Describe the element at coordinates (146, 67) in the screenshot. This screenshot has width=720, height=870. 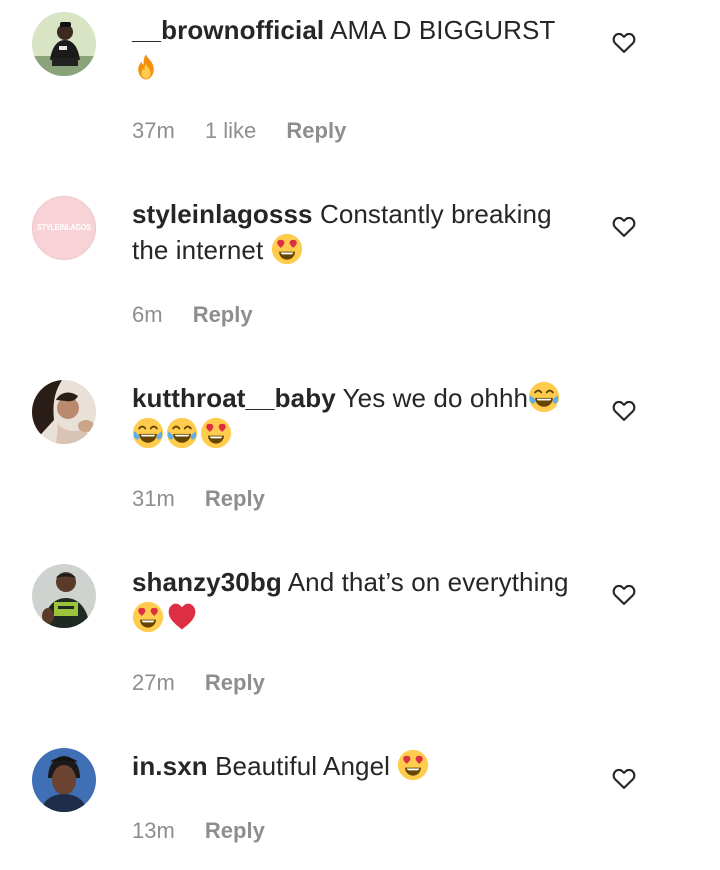
I see `fire-emoji-icon` at that location.